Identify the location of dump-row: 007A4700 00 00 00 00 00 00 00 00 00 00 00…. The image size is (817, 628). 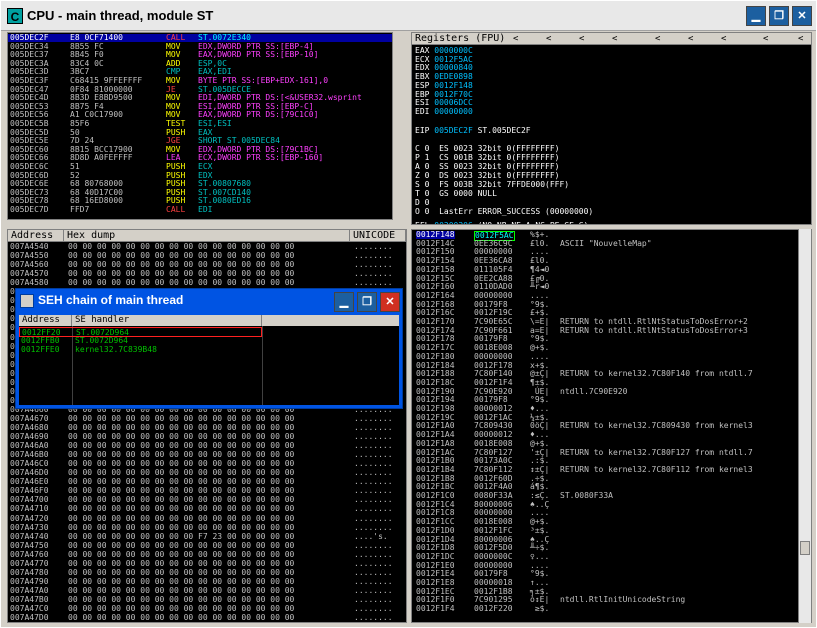
(207, 500).